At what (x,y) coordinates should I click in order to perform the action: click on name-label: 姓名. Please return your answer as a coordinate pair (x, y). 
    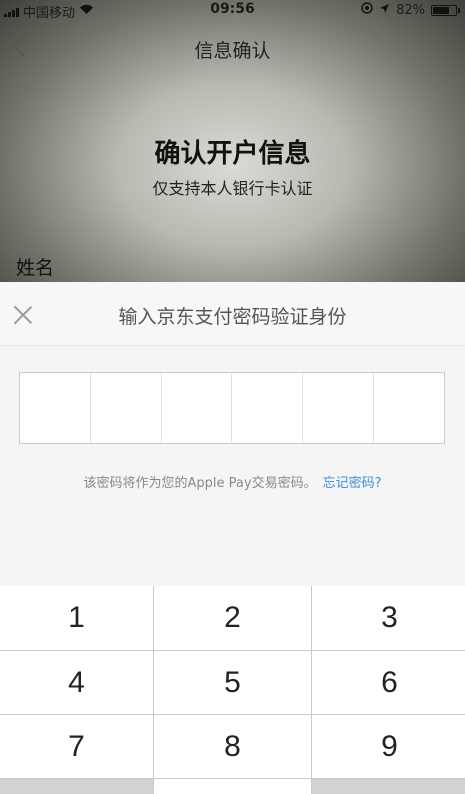
    Looking at the image, I should click on (35, 268).